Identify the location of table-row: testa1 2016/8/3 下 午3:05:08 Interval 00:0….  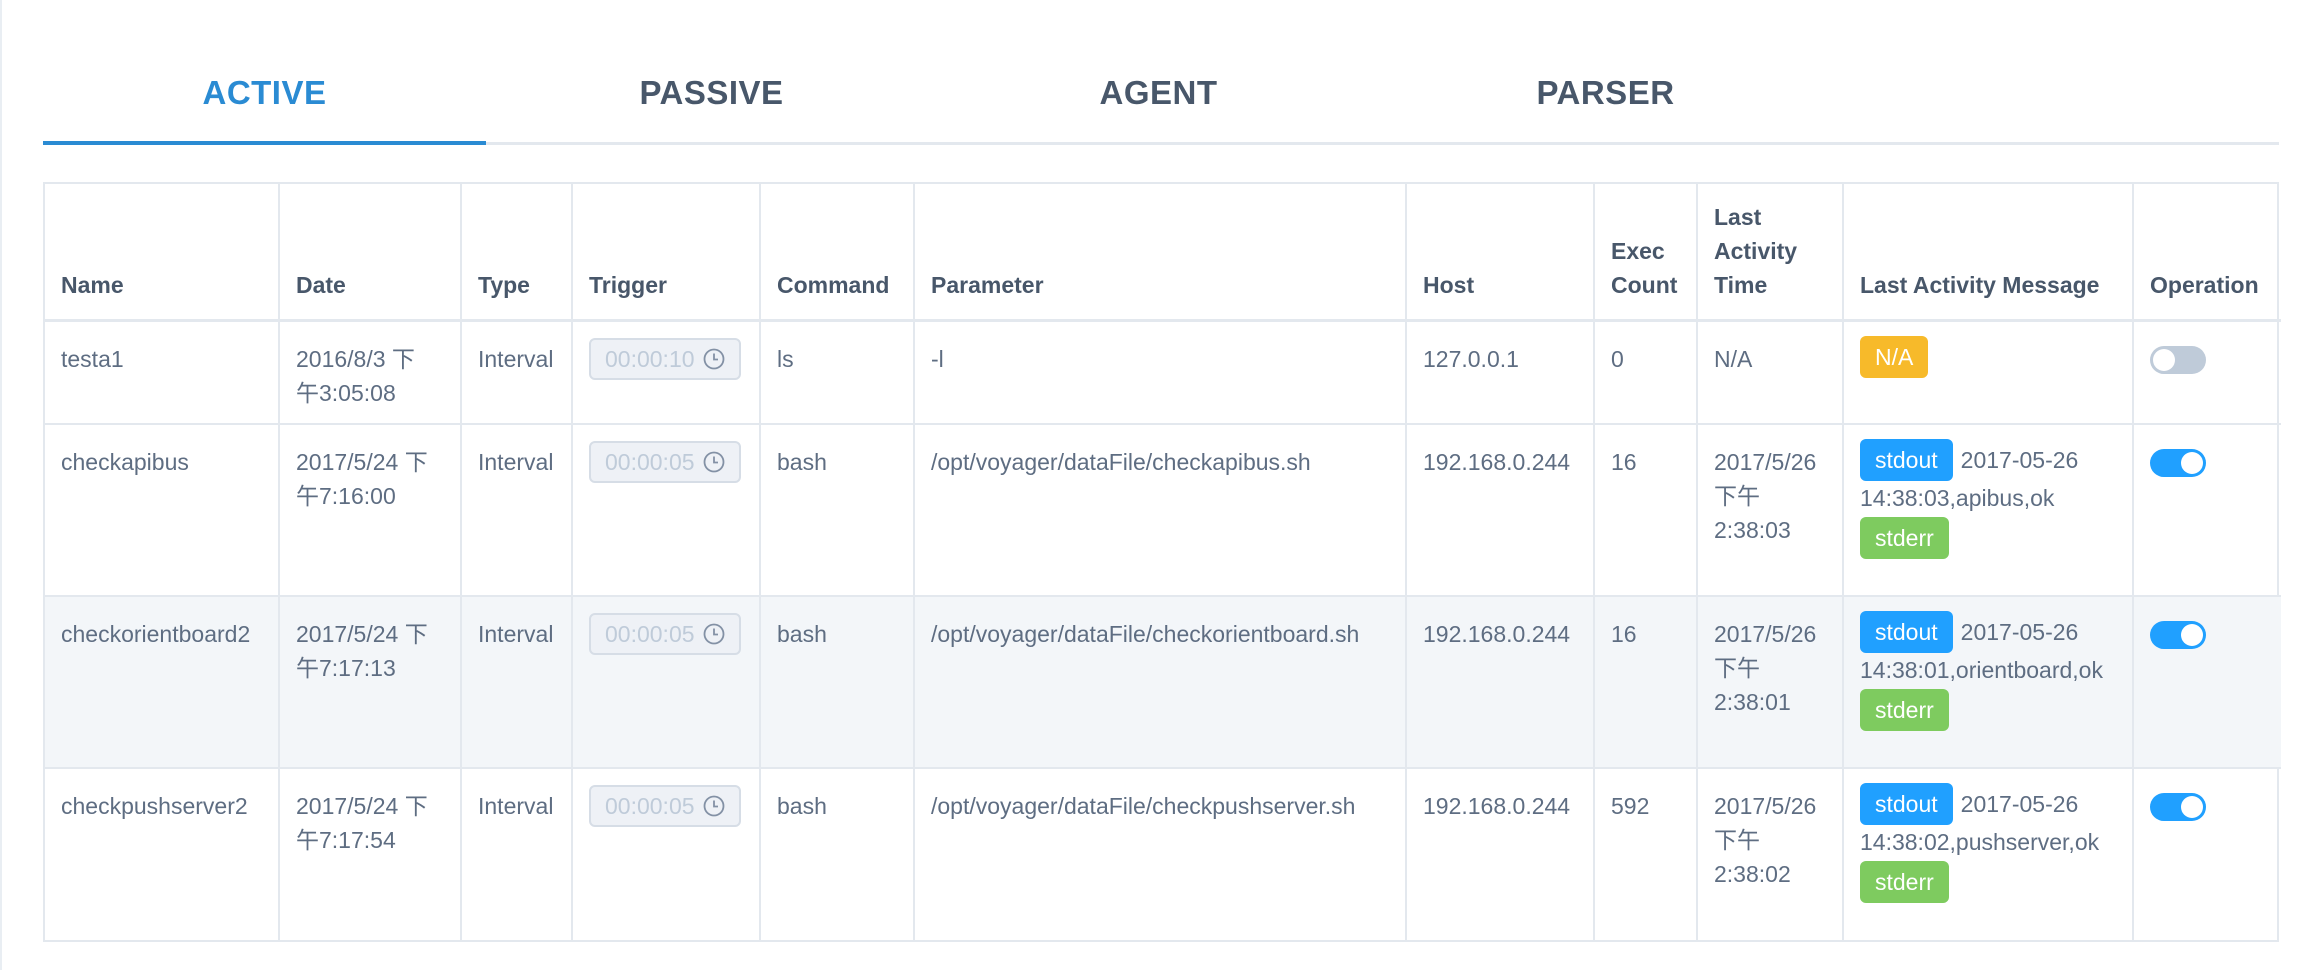
(1163, 372).